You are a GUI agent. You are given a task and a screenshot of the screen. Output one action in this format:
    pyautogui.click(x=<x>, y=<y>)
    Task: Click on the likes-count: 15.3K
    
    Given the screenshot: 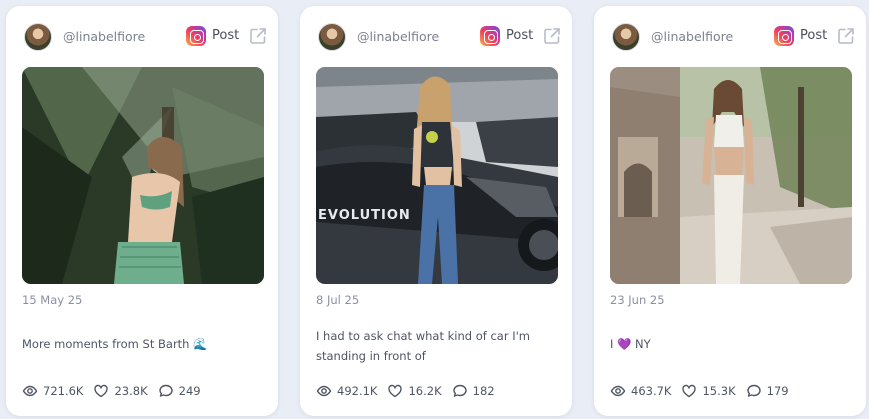 What is the action you would take?
    pyautogui.click(x=719, y=391)
    